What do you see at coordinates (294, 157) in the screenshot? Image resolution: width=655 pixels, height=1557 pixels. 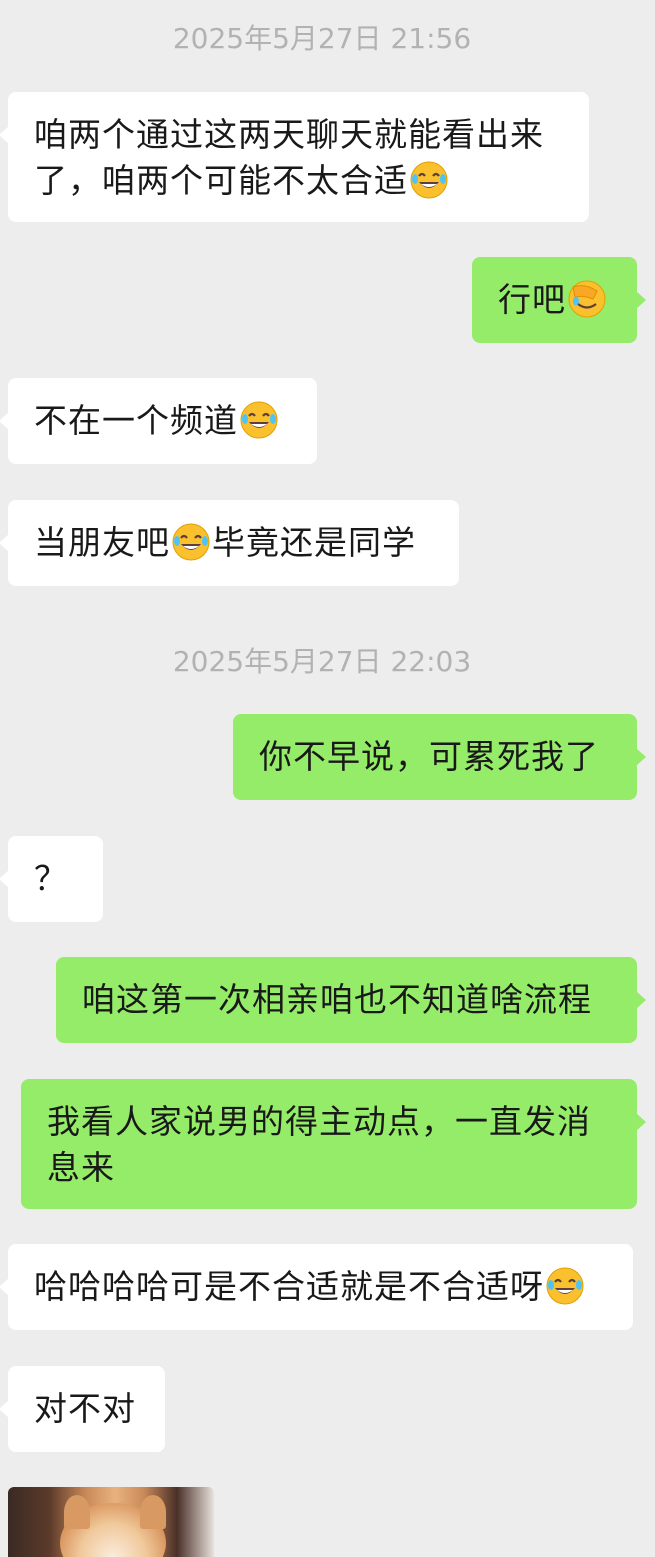 I see `incoming-message-bubble: 咱两个通过这两天聊天就能看出来 了，咱两个可能不太合适` at bounding box center [294, 157].